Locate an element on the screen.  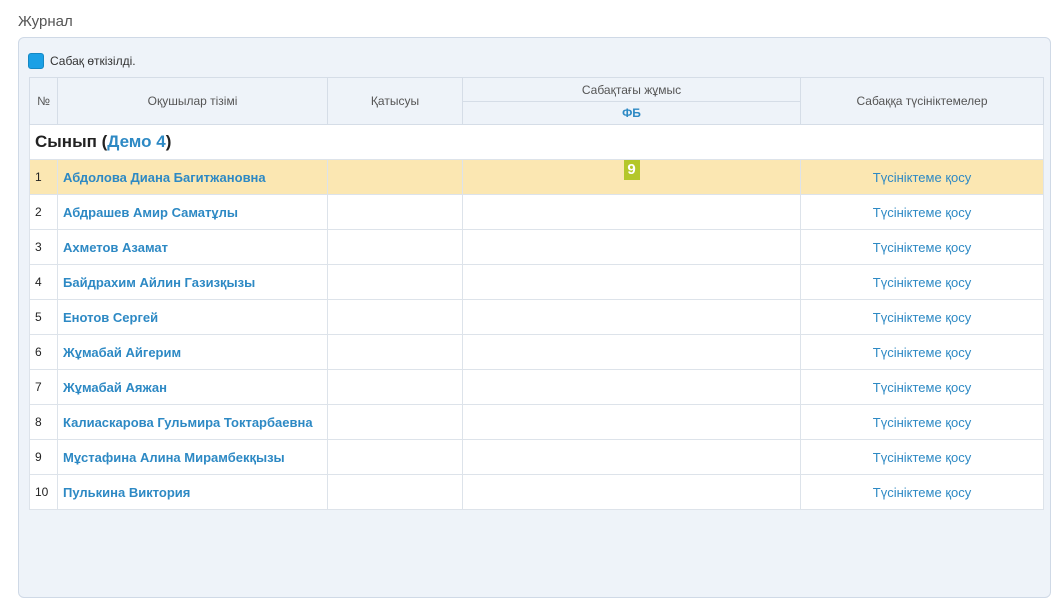
table-row: 2 Абдрашев Амир Саматұлы Түсініктеме қосу is located at coordinates (536, 212).